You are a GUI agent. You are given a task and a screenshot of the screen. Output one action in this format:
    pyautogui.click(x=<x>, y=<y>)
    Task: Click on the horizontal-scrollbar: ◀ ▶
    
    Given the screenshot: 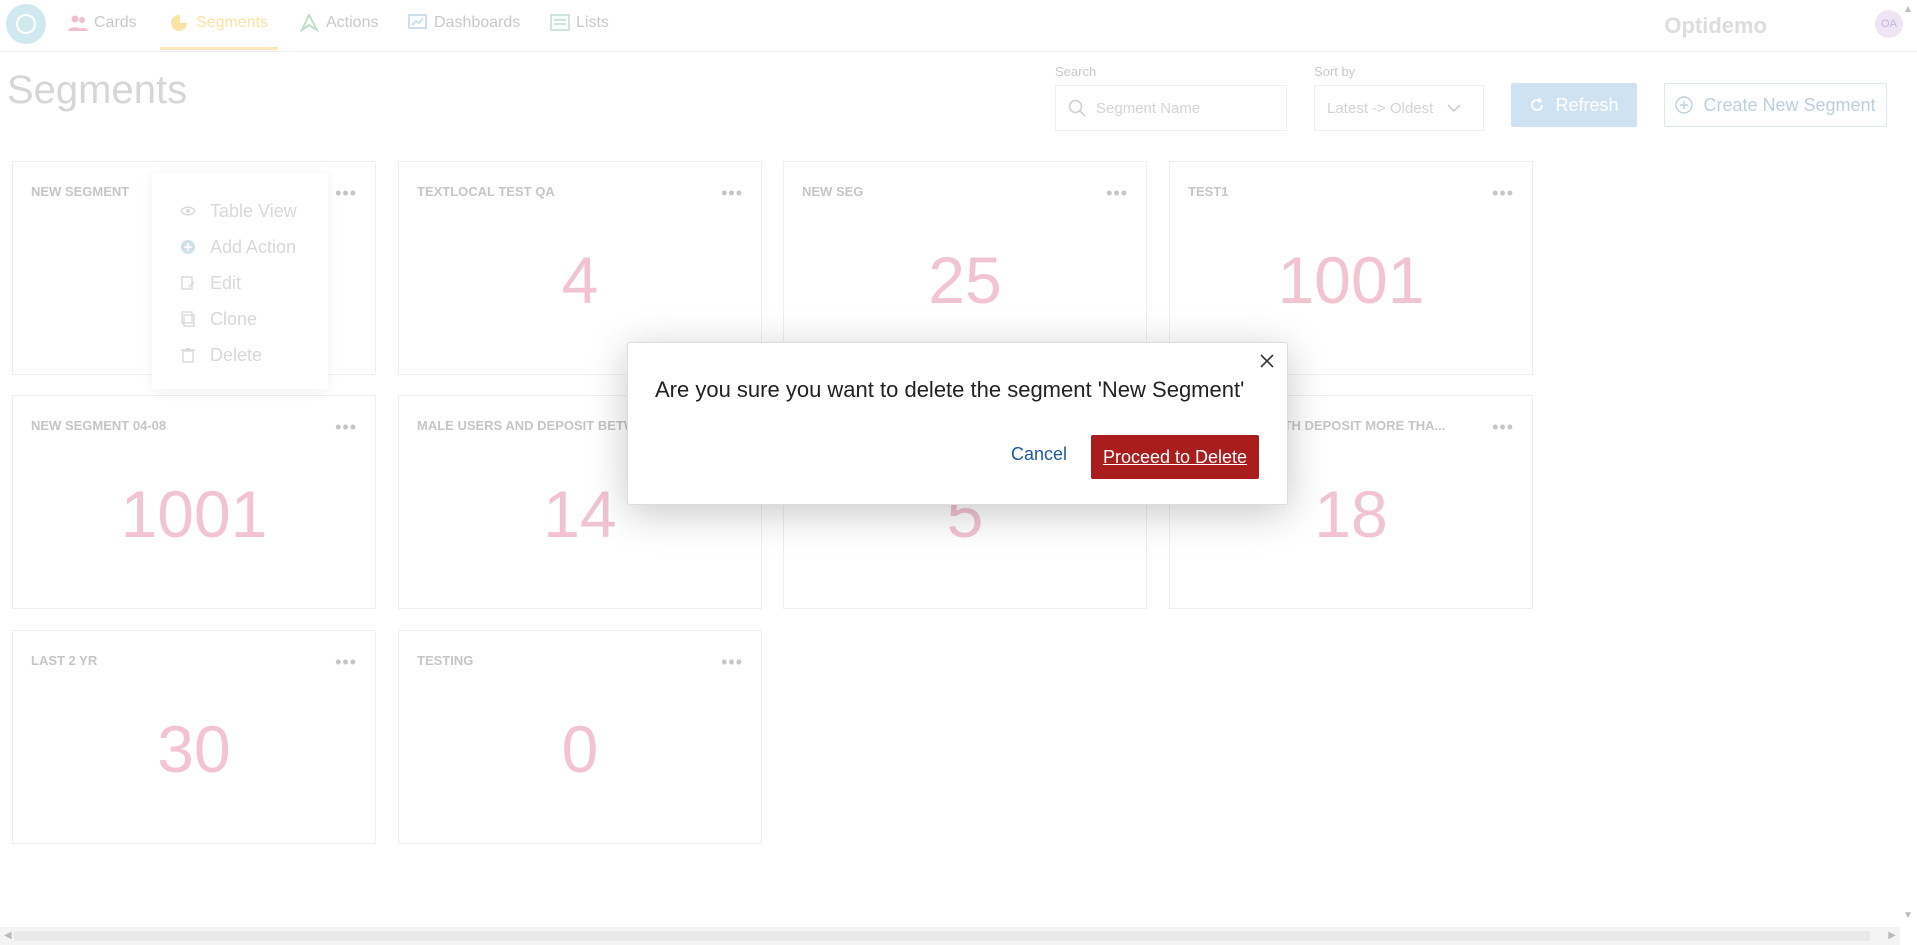 What is the action you would take?
    pyautogui.click(x=950, y=936)
    